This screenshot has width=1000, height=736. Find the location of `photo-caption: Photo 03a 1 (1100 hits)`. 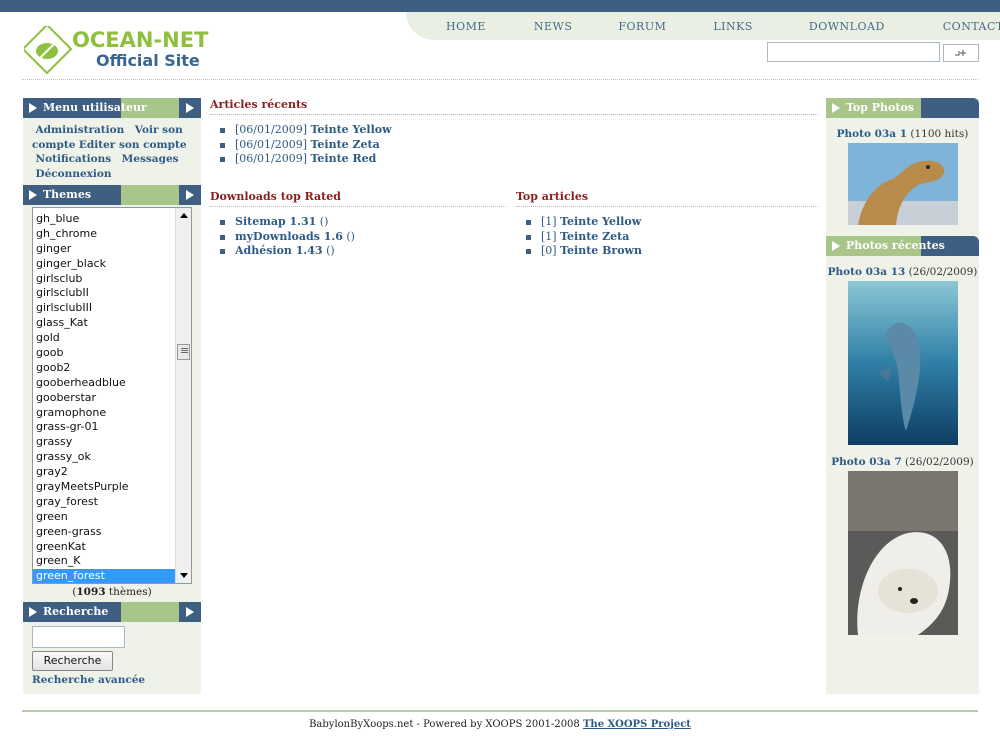

photo-caption: Photo 03a 1 (1100 hits) is located at coordinates (902, 134).